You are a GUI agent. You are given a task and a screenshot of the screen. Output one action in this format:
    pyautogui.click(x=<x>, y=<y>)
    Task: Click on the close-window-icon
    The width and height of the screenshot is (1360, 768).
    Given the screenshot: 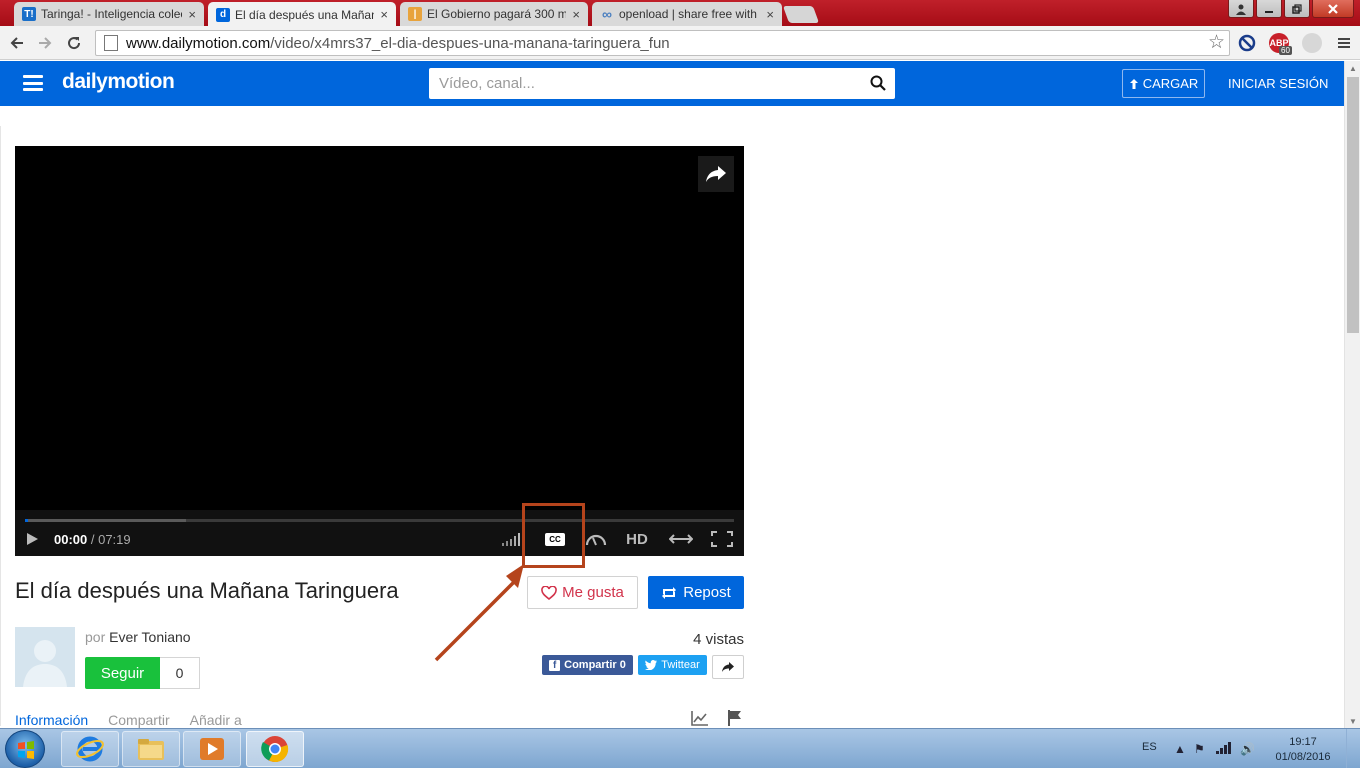 What is the action you would take?
    pyautogui.click(x=1333, y=9)
    